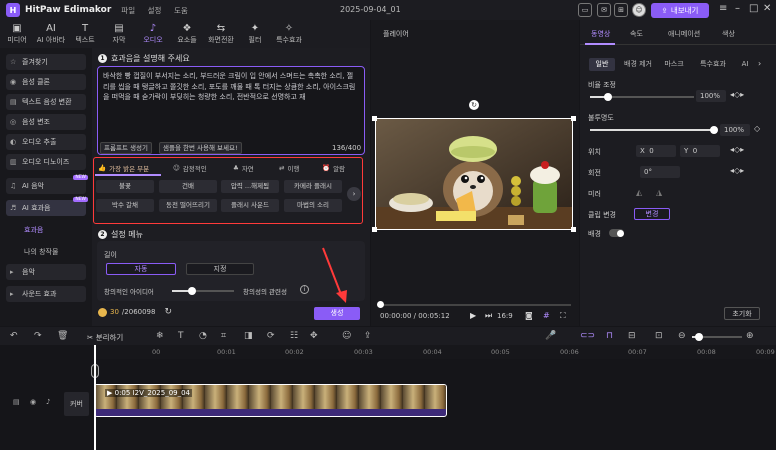 This screenshot has width=776, height=450. Describe the element at coordinates (333, 168) in the screenshot. I see `tab-alarm: ⏰ 알람` at that location.